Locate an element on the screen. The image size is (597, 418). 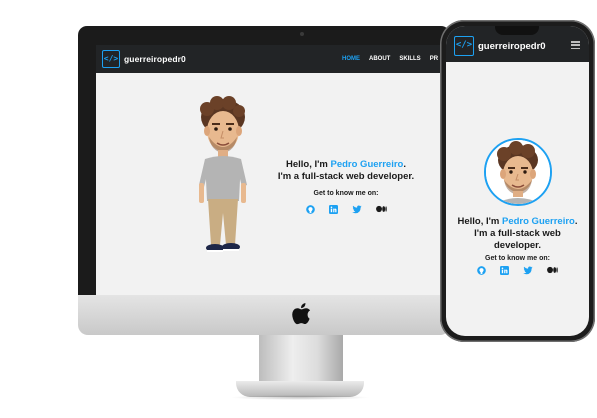
nav-skills-link: SKILLS is located at coordinates (409, 59).